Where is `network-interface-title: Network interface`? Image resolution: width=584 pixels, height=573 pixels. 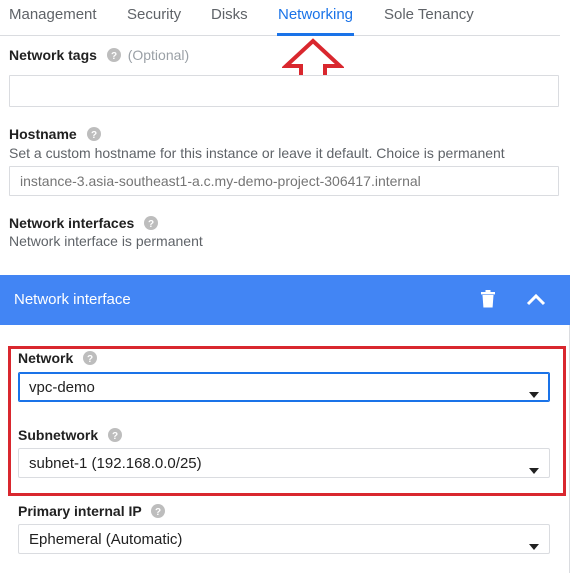
network-interface-title: Network interface is located at coordinates (72, 299).